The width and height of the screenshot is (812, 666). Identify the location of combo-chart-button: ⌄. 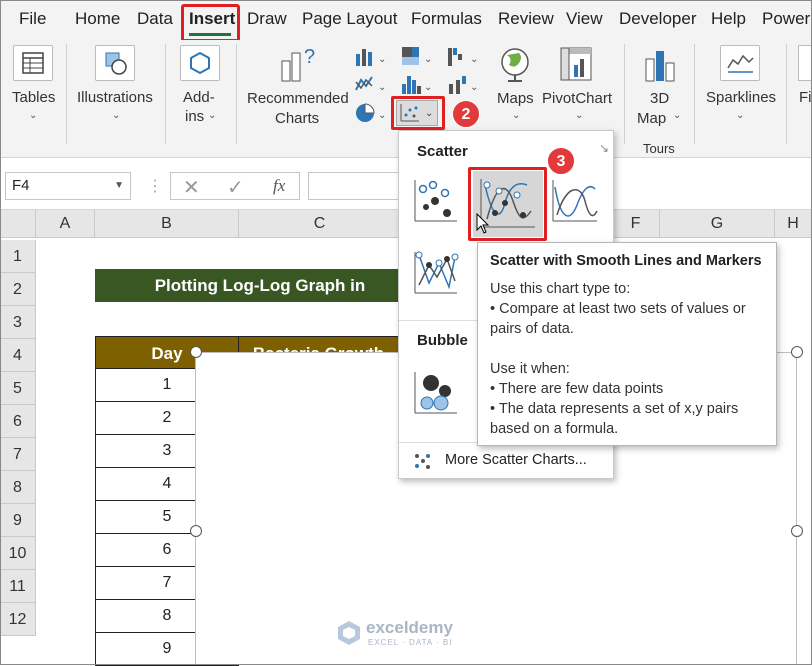
(463, 84).